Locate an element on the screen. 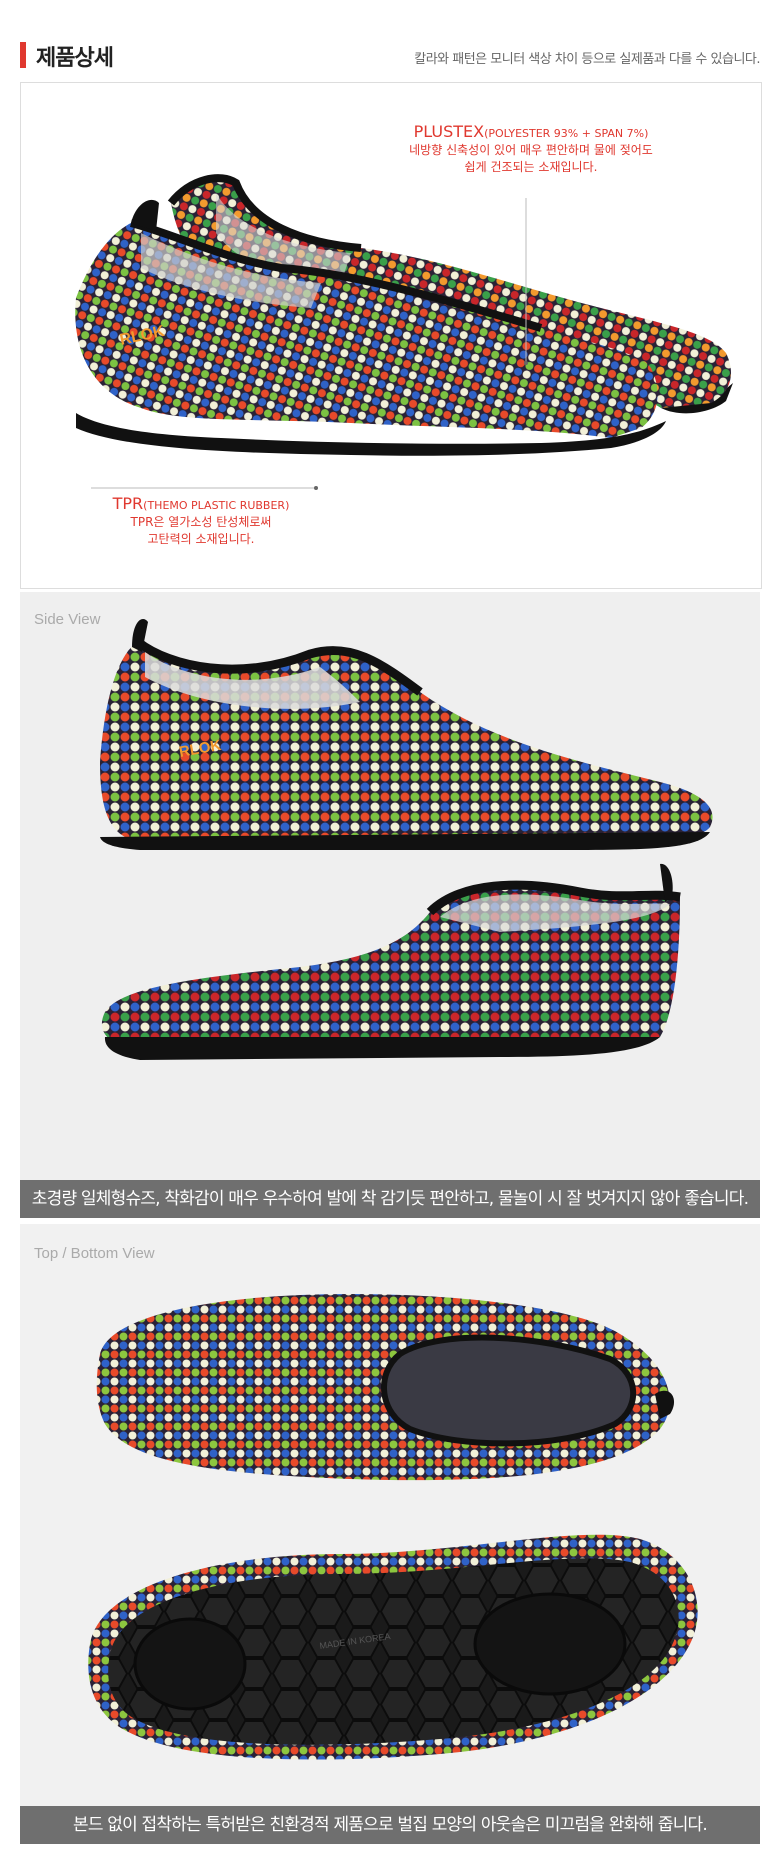 This screenshot has width=780, height=1850. section-title: 제품상세 is located at coordinates (75, 58).